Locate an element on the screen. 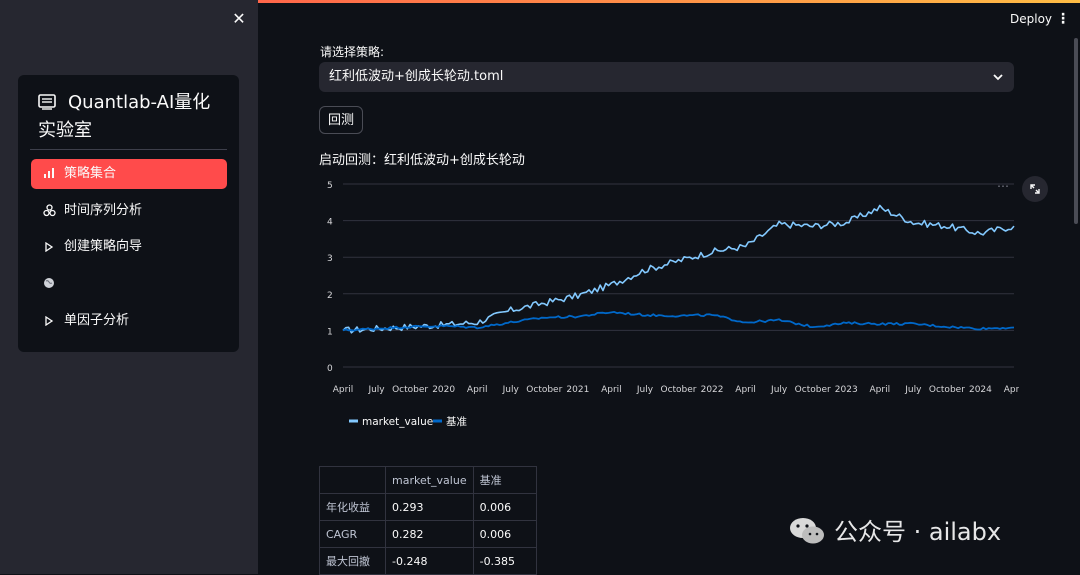 The width and height of the screenshot is (1080, 575). x-tick-label: 2023 is located at coordinates (846, 390).